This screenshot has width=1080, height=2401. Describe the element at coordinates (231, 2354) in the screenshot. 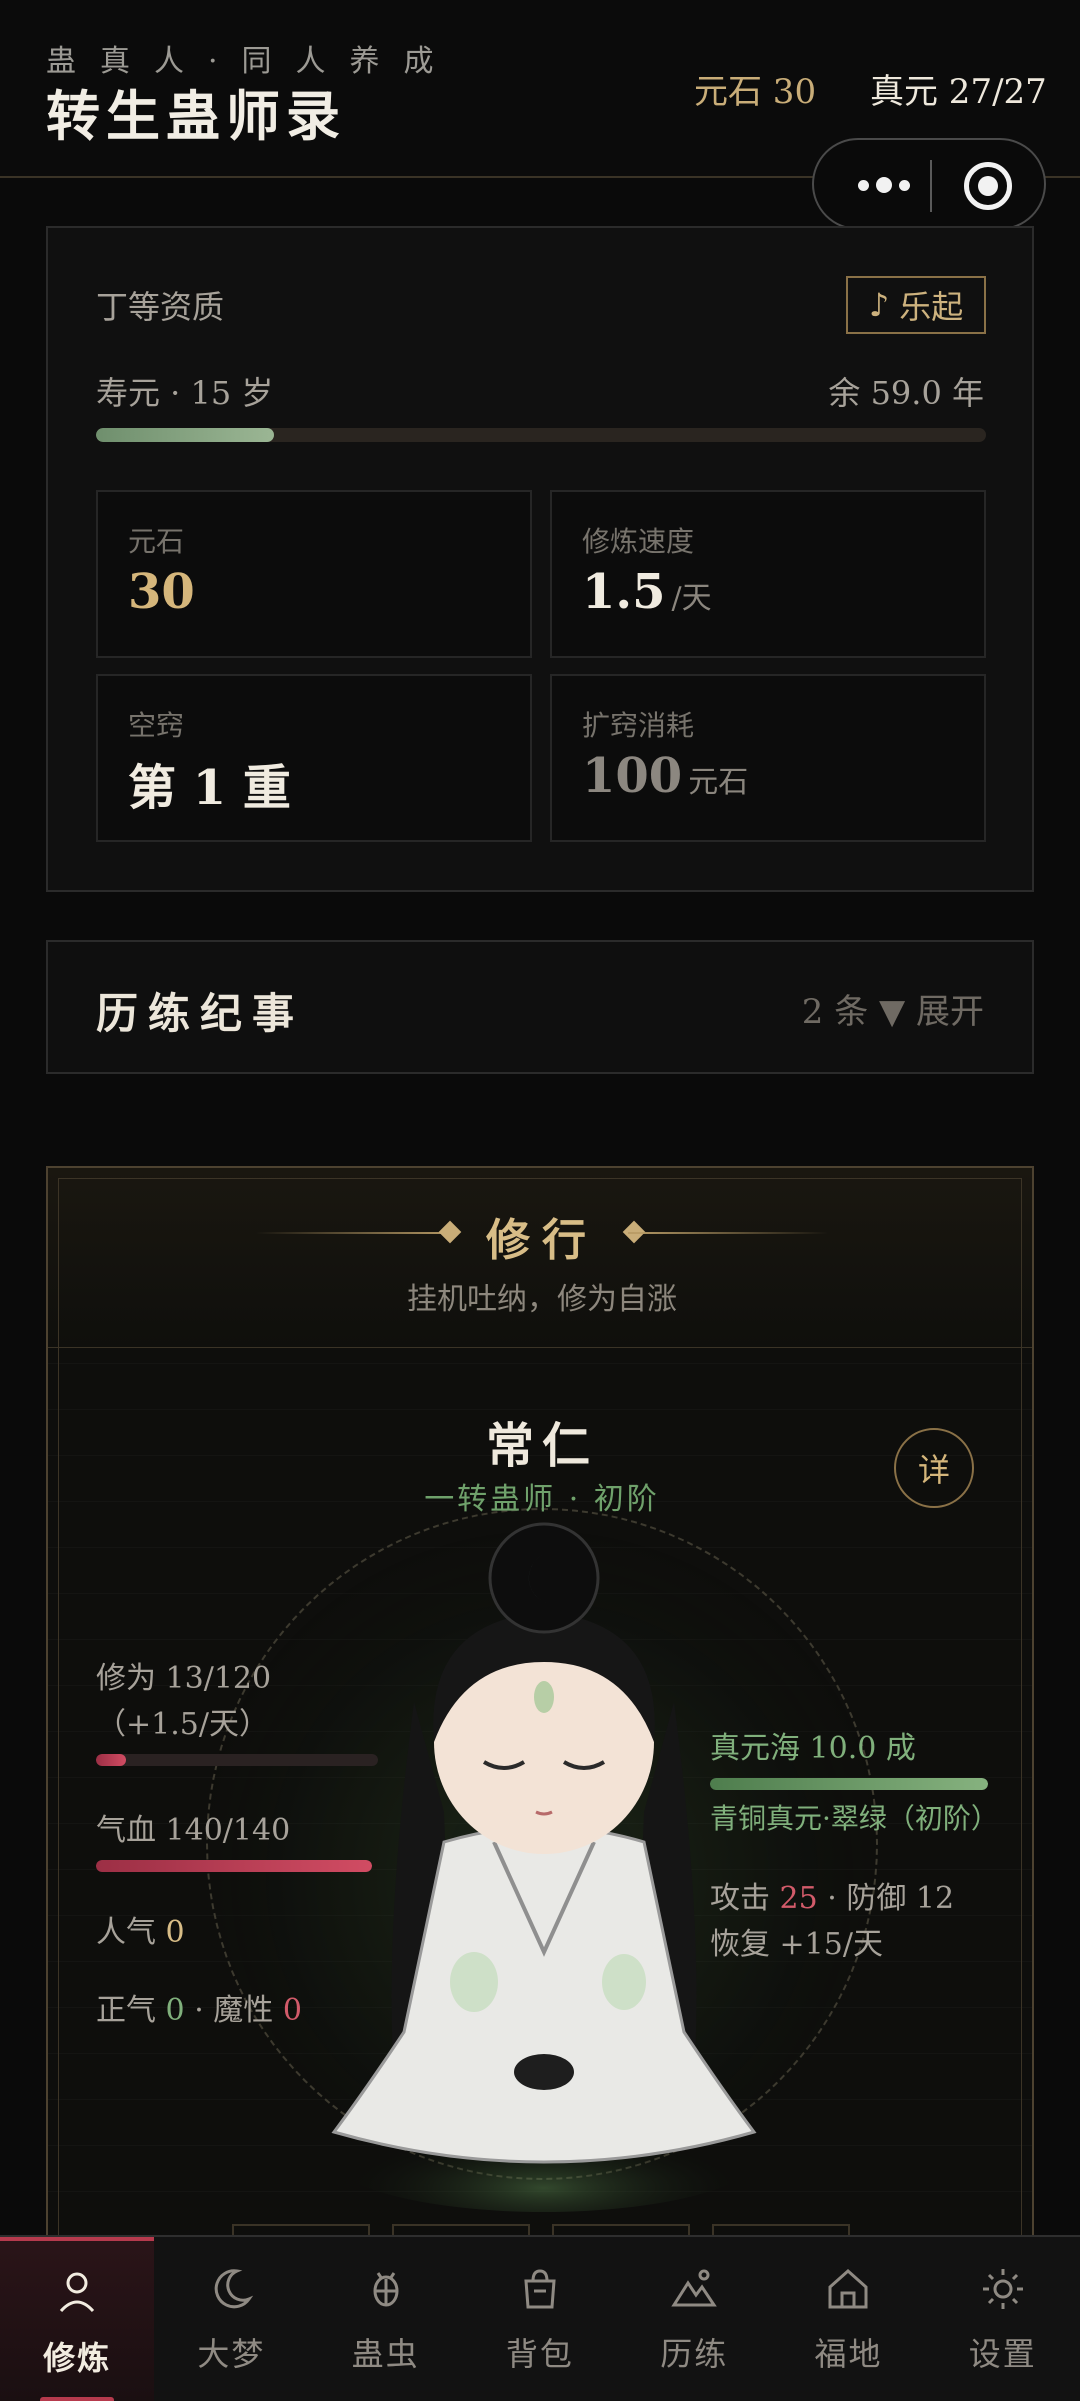

I see `nav-label: 大梦` at that location.